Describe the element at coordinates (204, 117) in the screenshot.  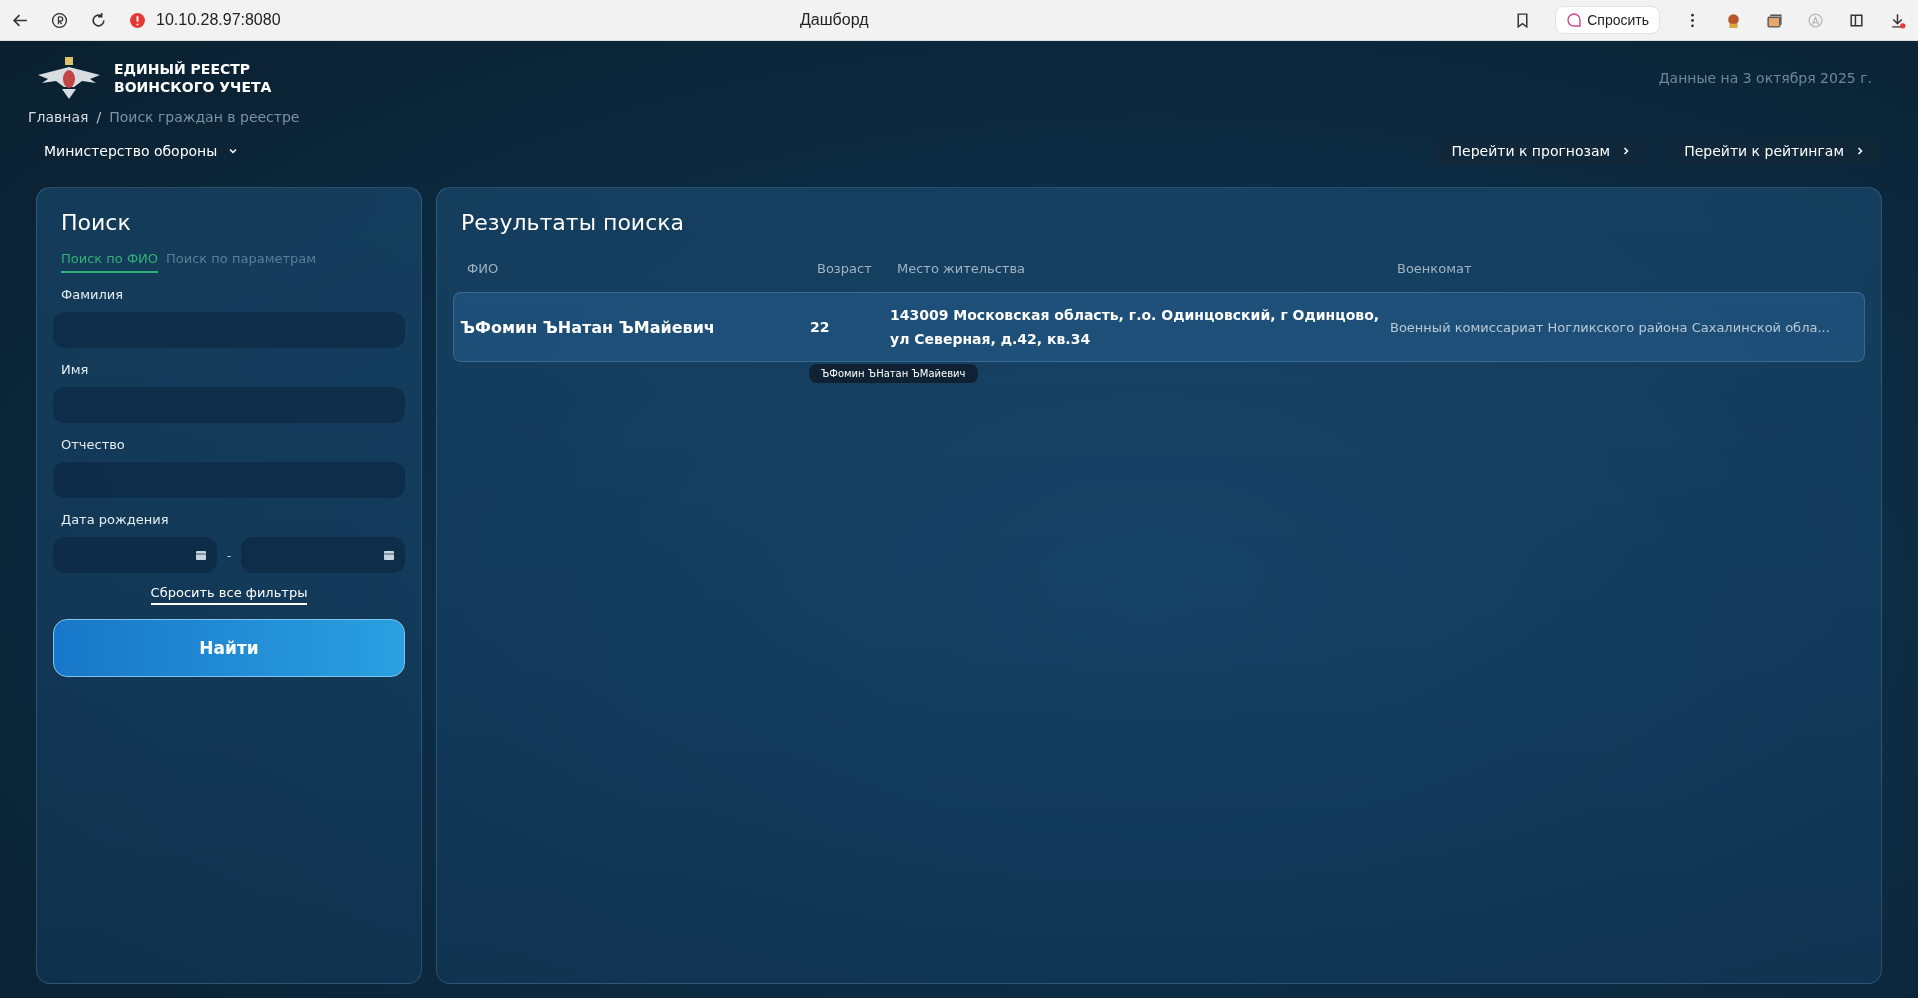
I see `breadcrumb-link: Поиск граждан в реестре` at that location.